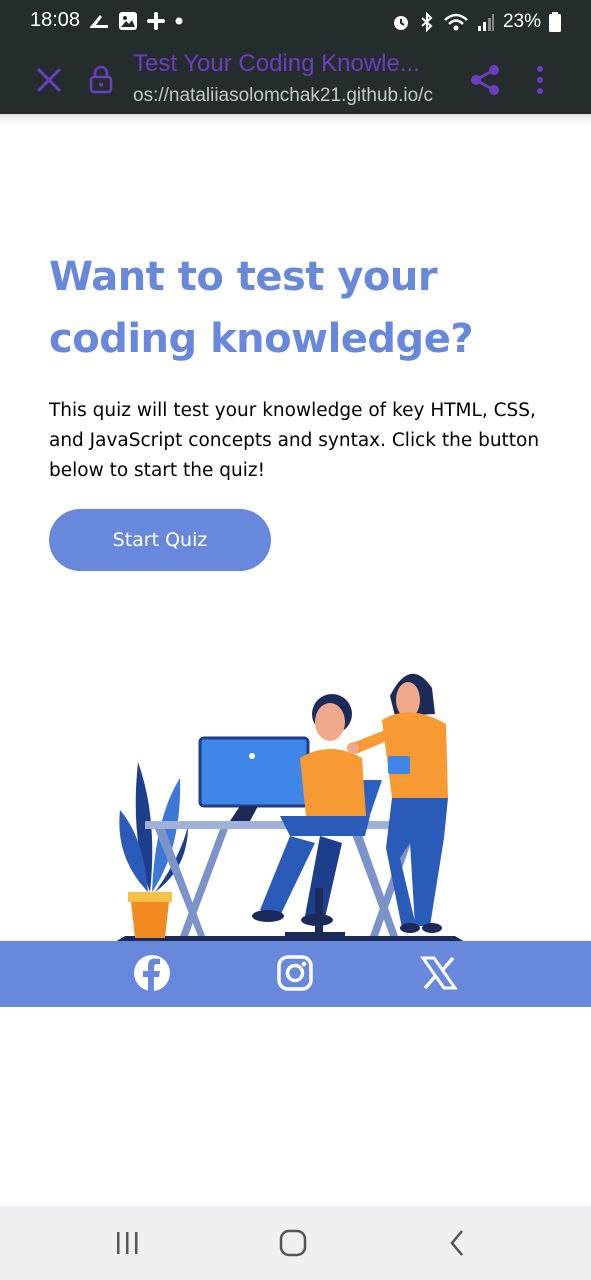  I want to click on home-icon, so click(293, 1243).